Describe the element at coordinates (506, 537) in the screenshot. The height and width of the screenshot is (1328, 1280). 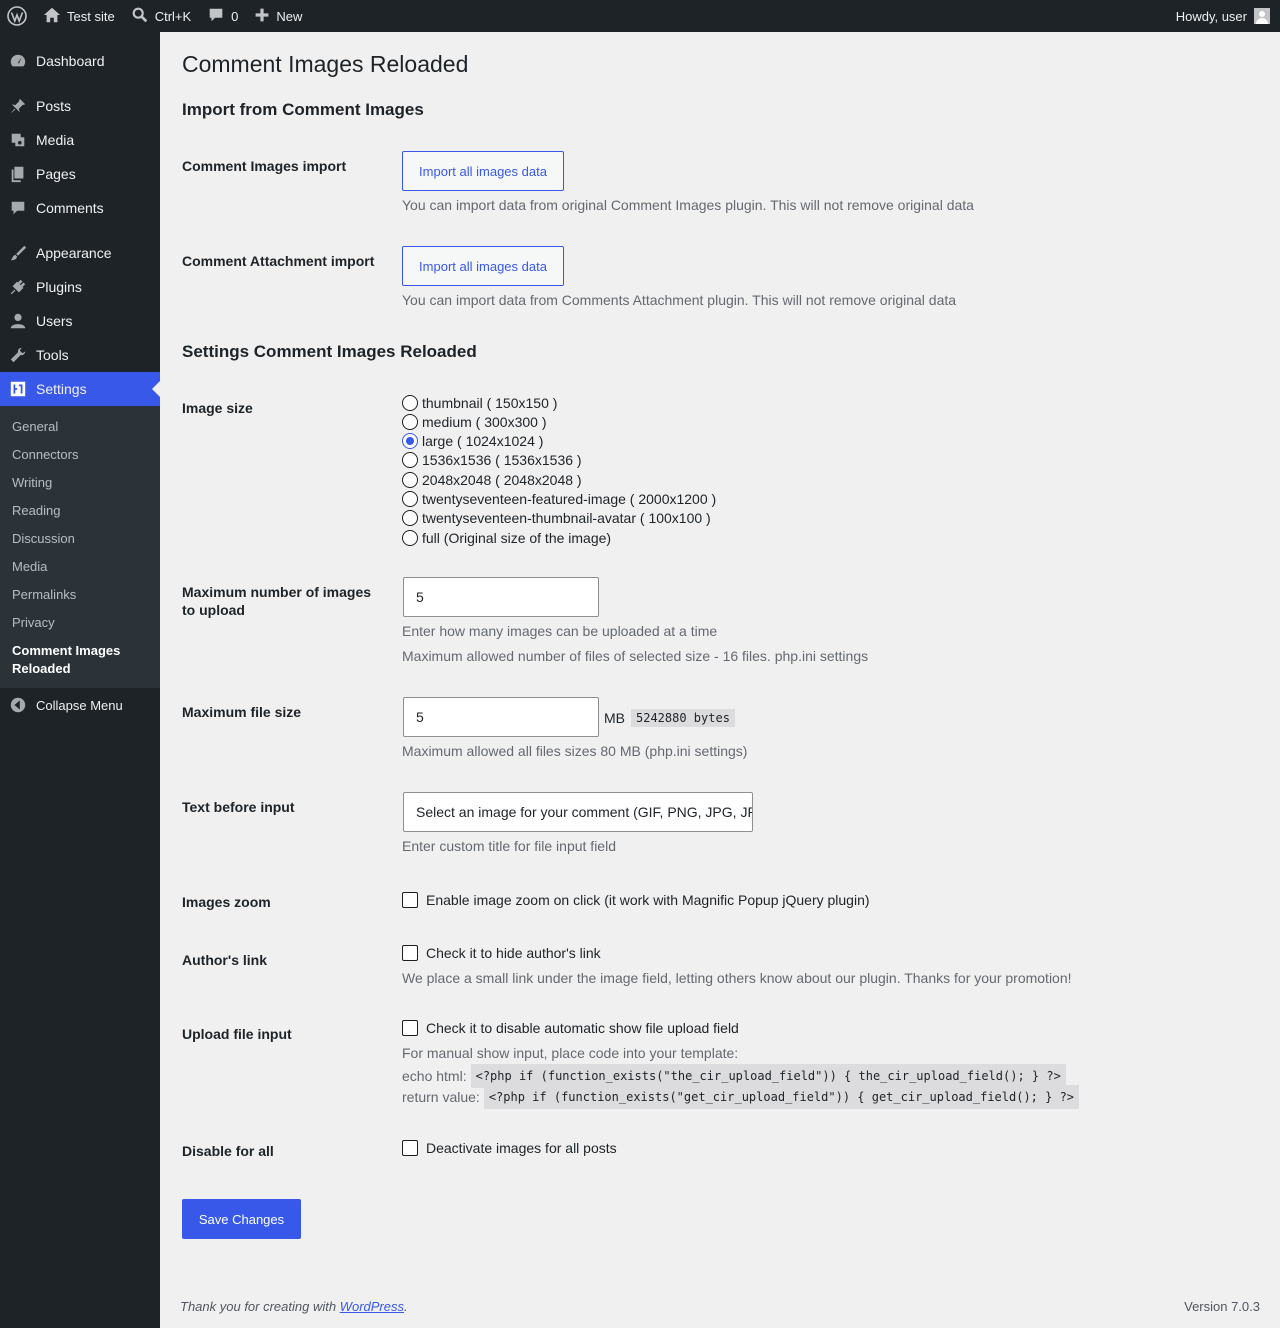
I see `image-size-option: full (Original size of the image)` at that location.